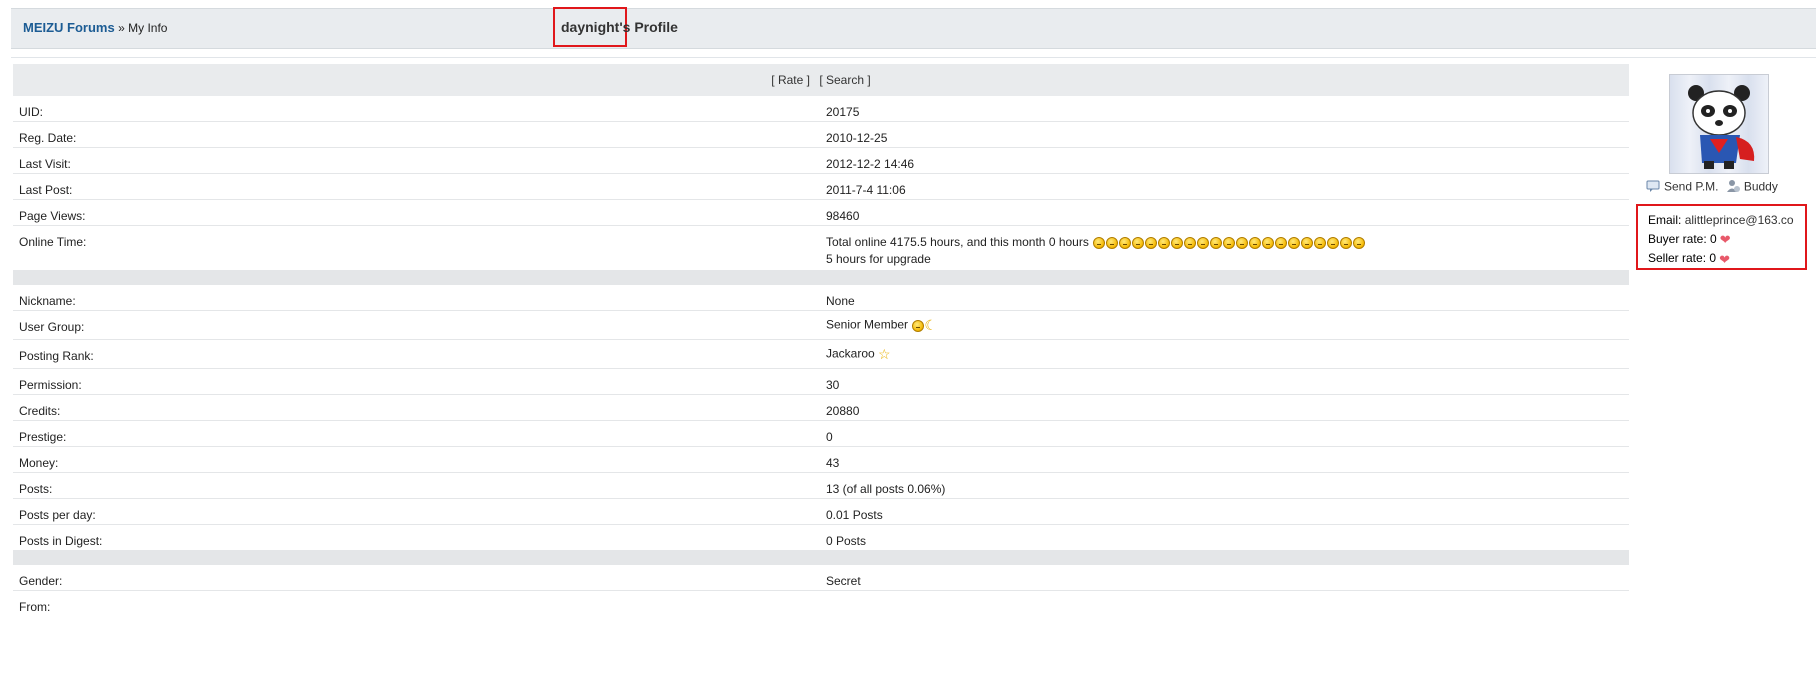 The width and height of the screenshot is (1816, 687). Describe the element at coordinates (57, 515) in the screenshot. I see `row-label: Posts per day:` at that location.